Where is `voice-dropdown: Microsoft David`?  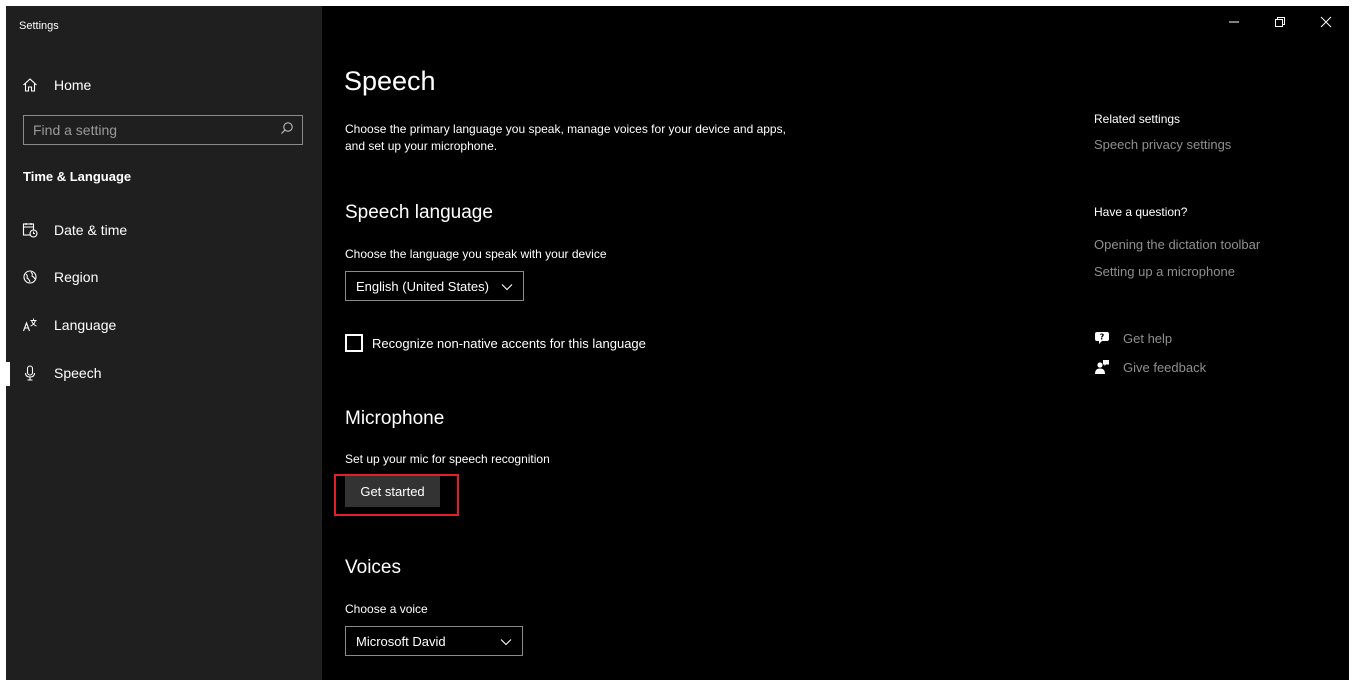 voice-dropdown: Microsoft David is located at coordinates (434, 641).